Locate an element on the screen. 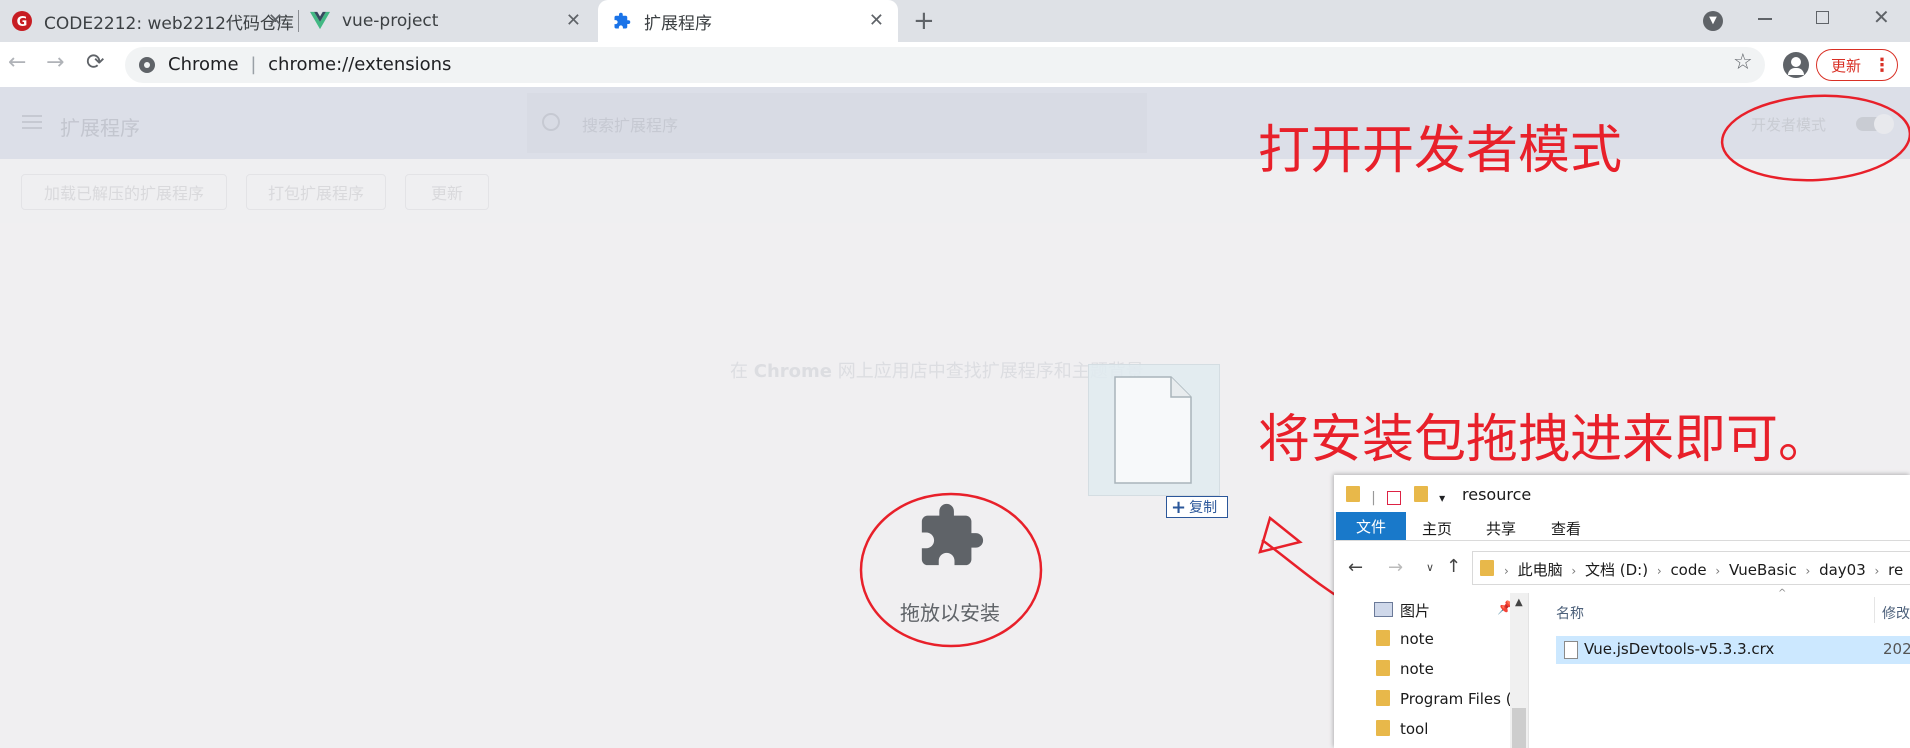  properties-icon is located at coordinates (1393, 497).